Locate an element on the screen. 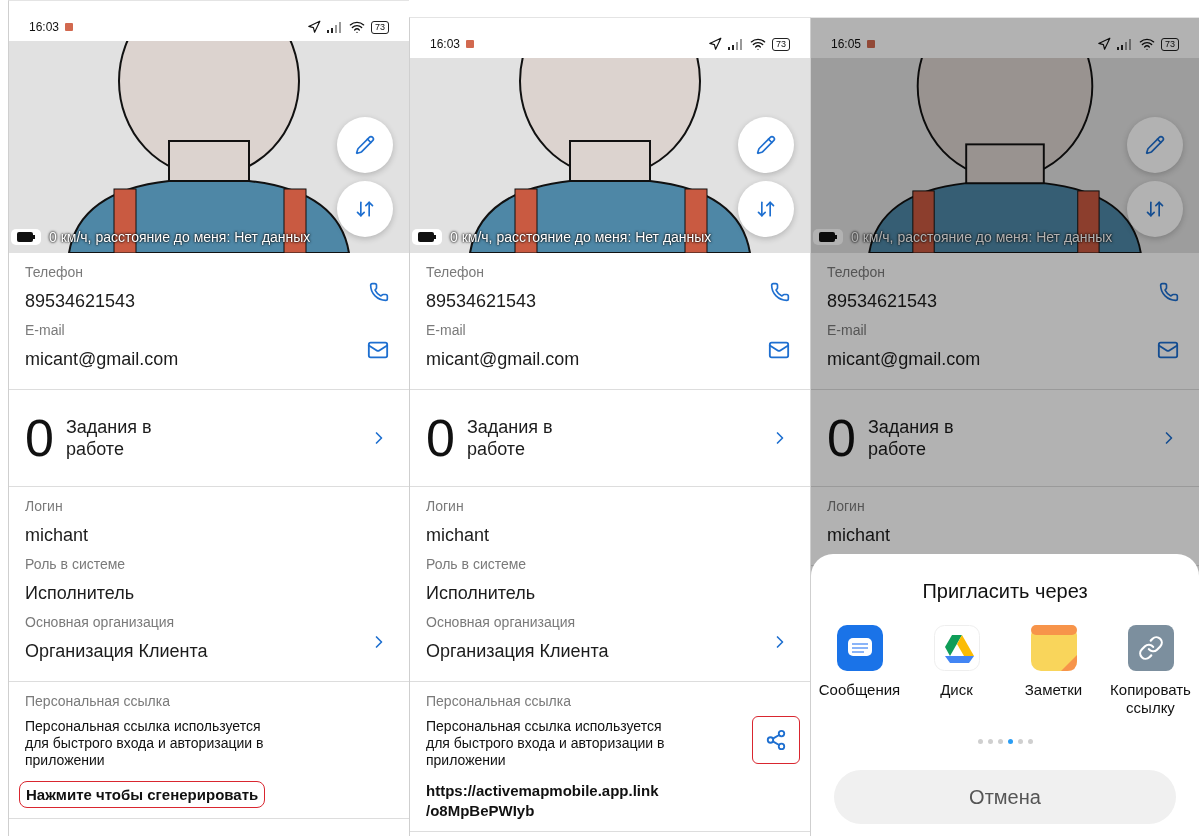 This screenshot has height=836, width=1201. share-target: Диск is located at coordinates (956, 671).